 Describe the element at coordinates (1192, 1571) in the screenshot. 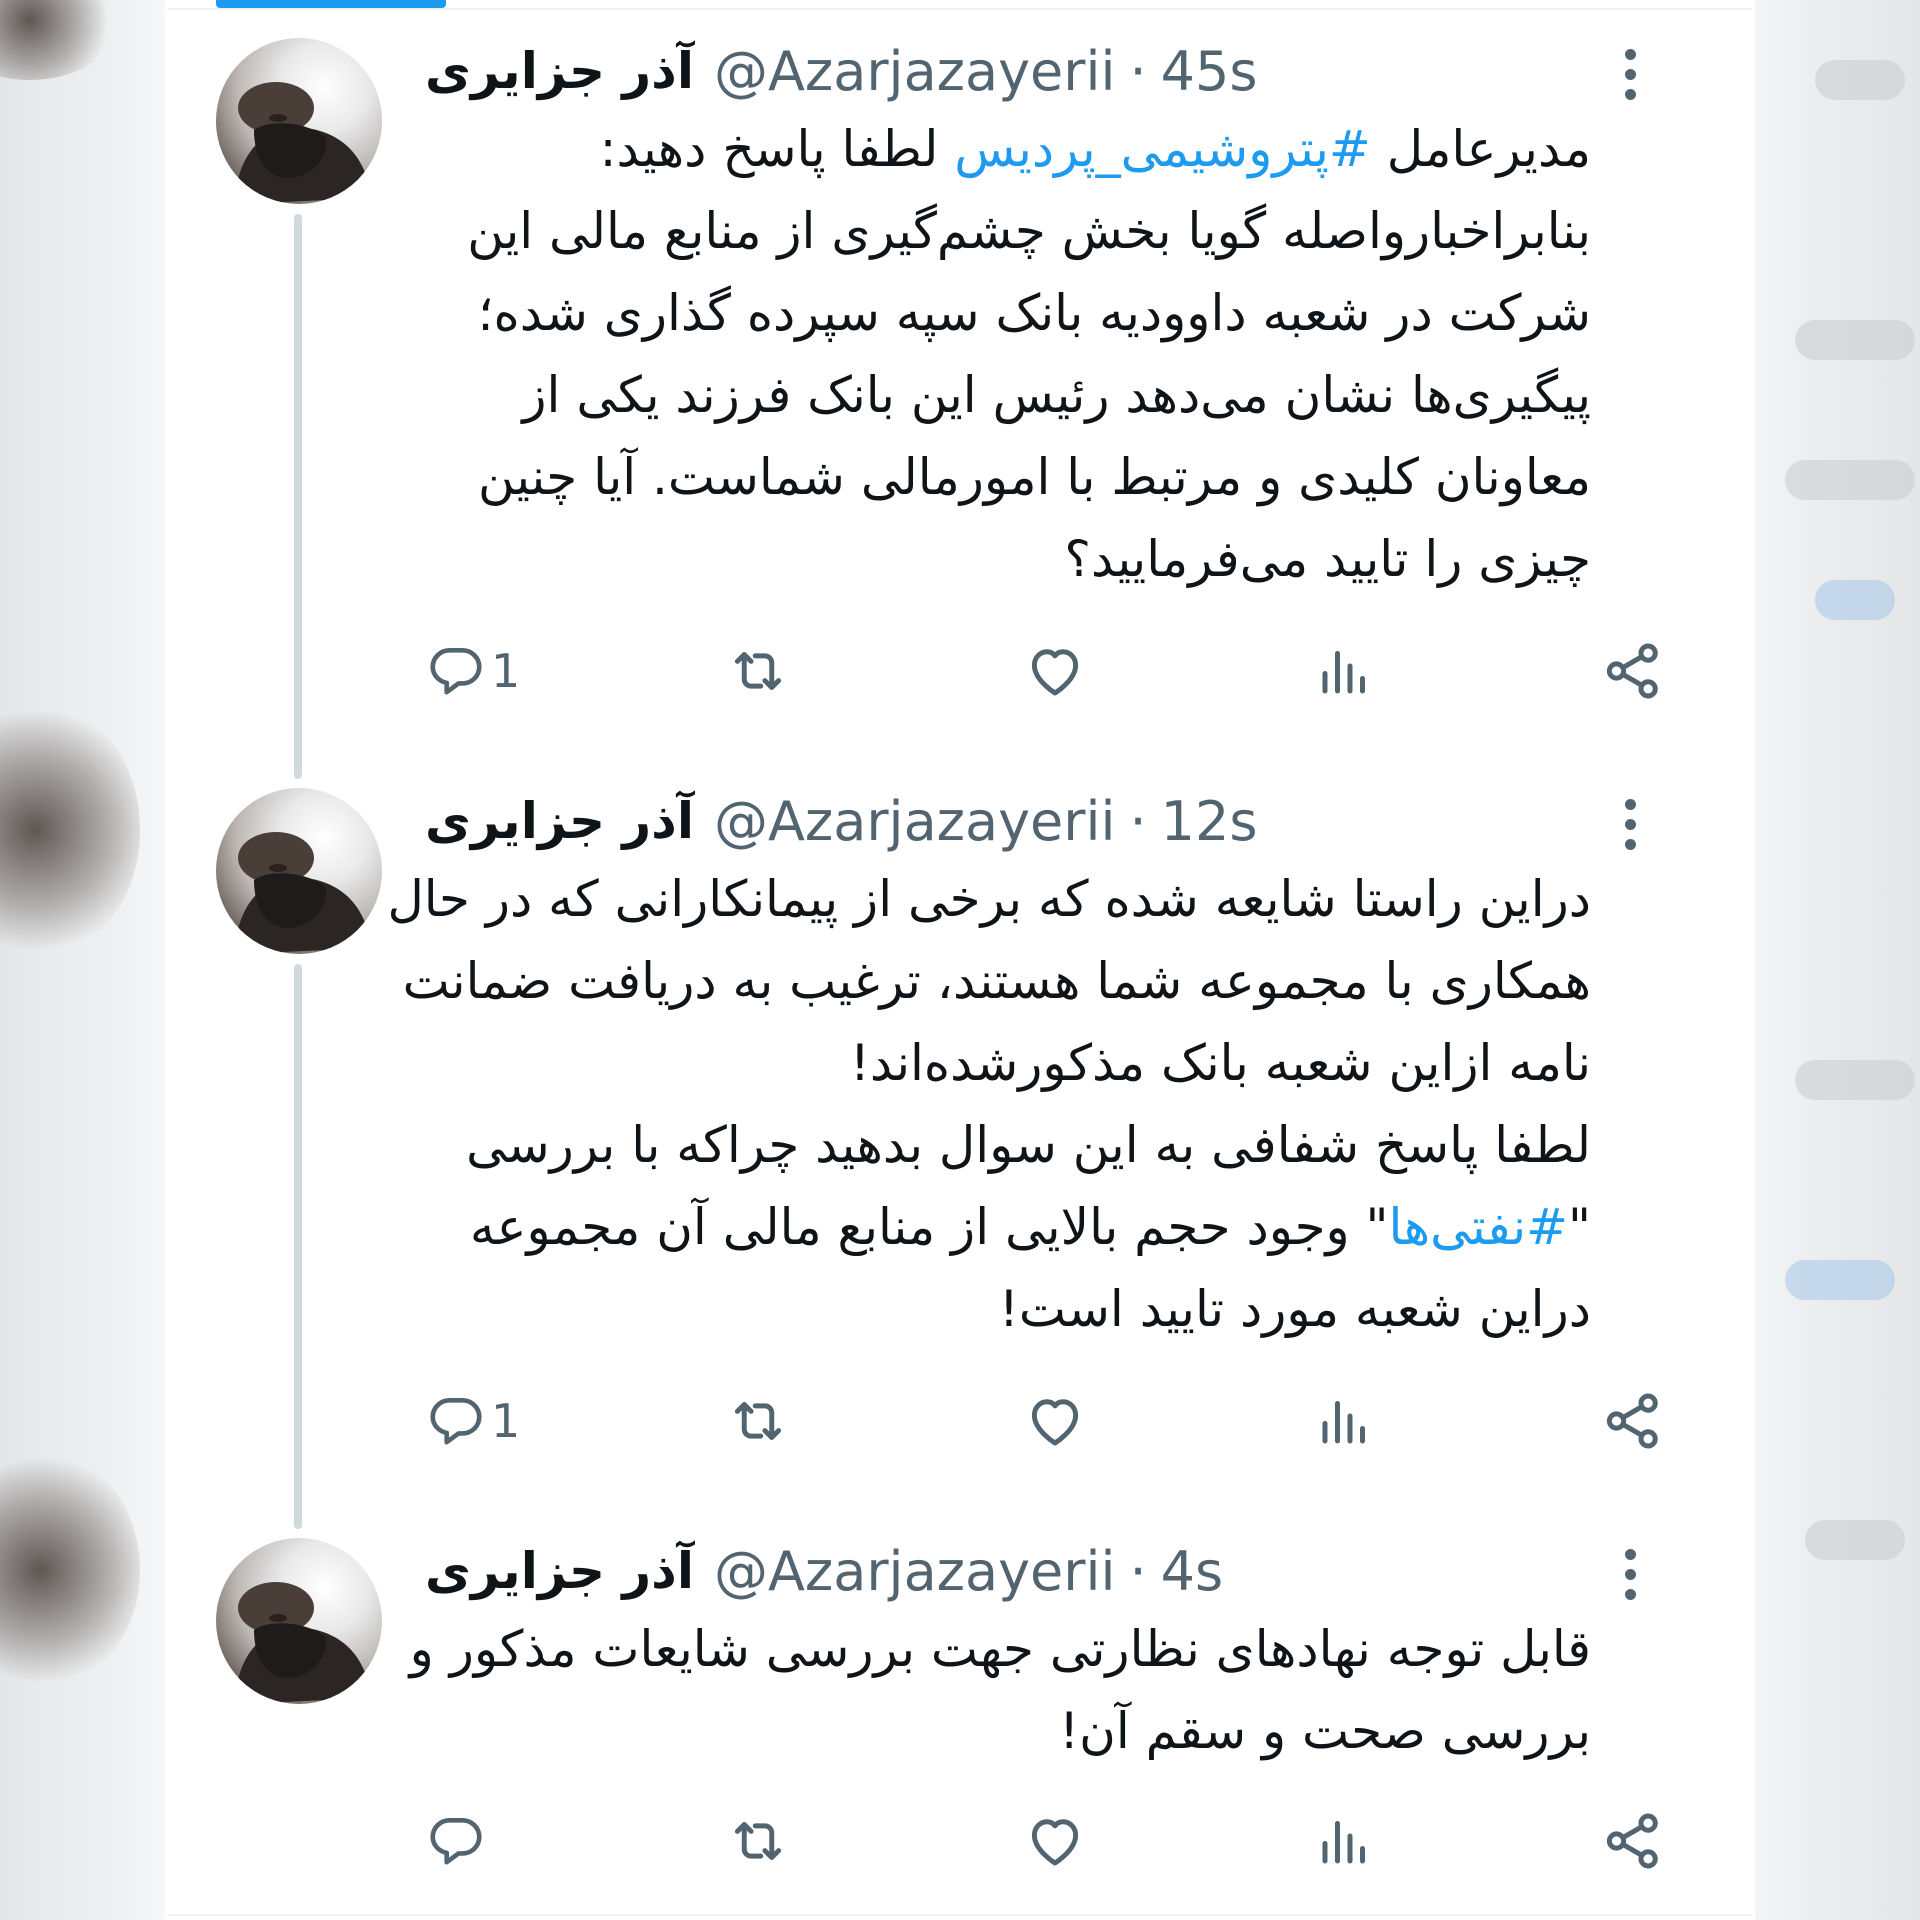

I see `timestamp: 4s` at that location.